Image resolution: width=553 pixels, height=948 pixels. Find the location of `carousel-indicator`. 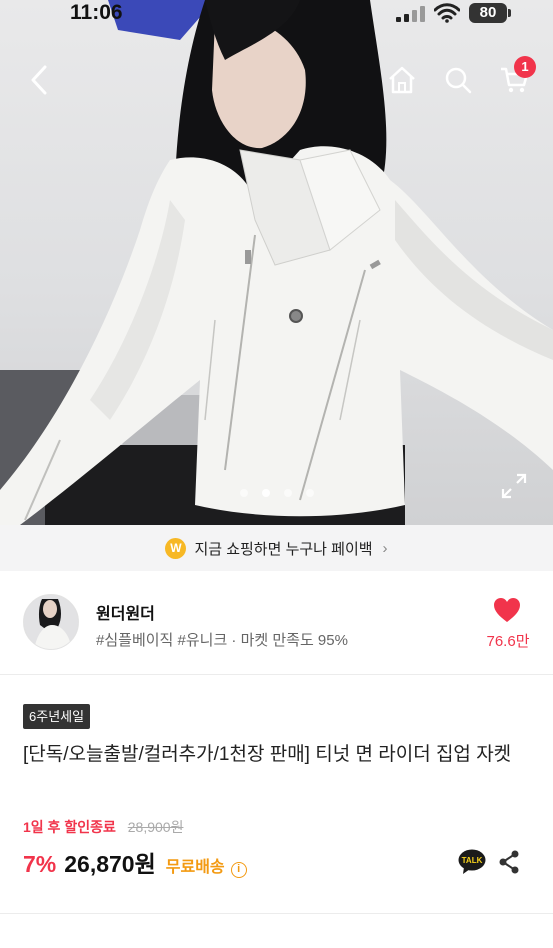

carousel-indicator is located at coordinates (276, 493).